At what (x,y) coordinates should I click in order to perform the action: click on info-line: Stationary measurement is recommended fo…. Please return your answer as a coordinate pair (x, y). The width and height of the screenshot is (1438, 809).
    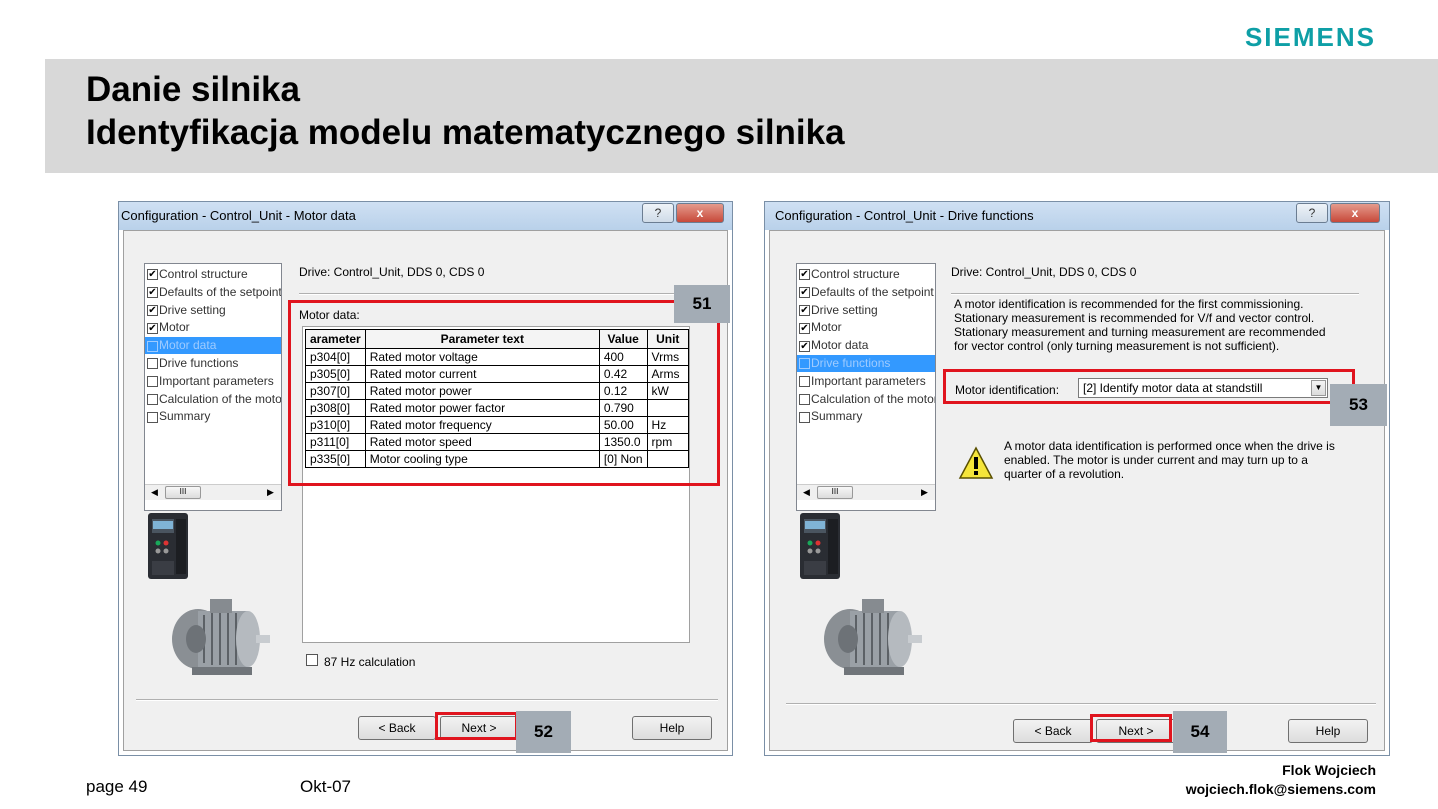
    Looking at the image, I should click on (1134, 318).